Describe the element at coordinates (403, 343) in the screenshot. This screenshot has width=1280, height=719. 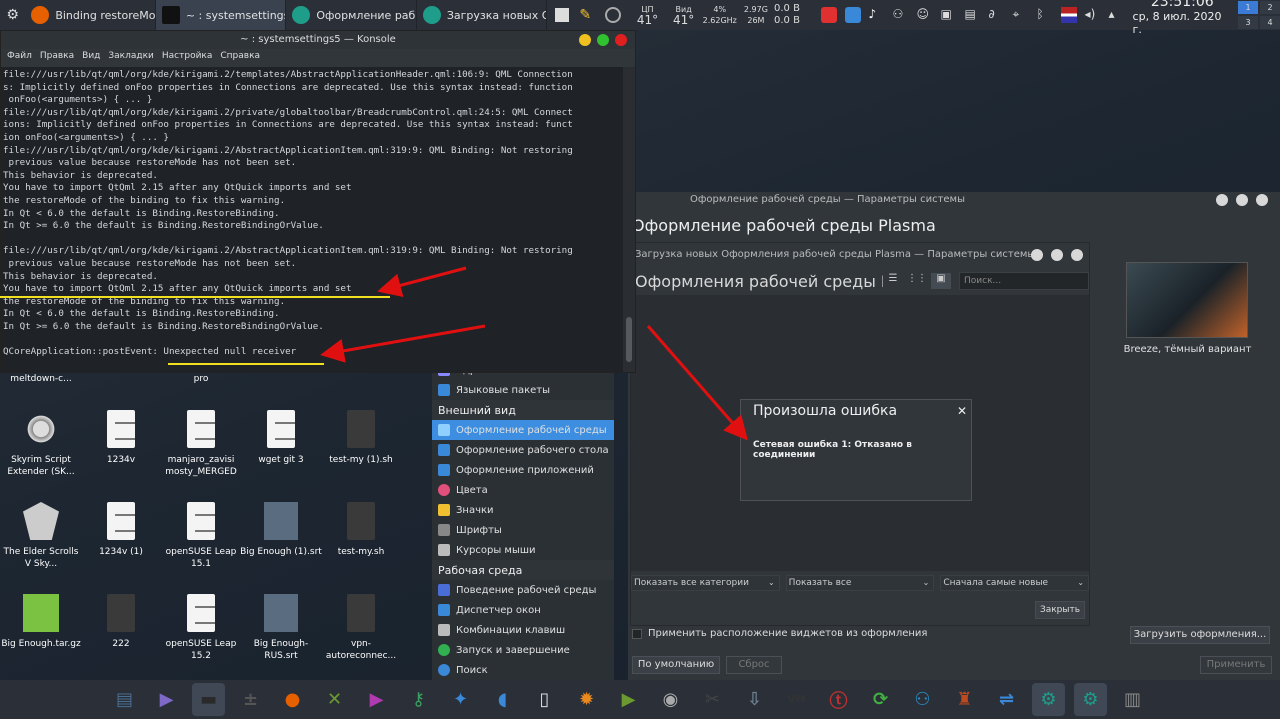
I see `arrow-to-null-receiver` at that location.